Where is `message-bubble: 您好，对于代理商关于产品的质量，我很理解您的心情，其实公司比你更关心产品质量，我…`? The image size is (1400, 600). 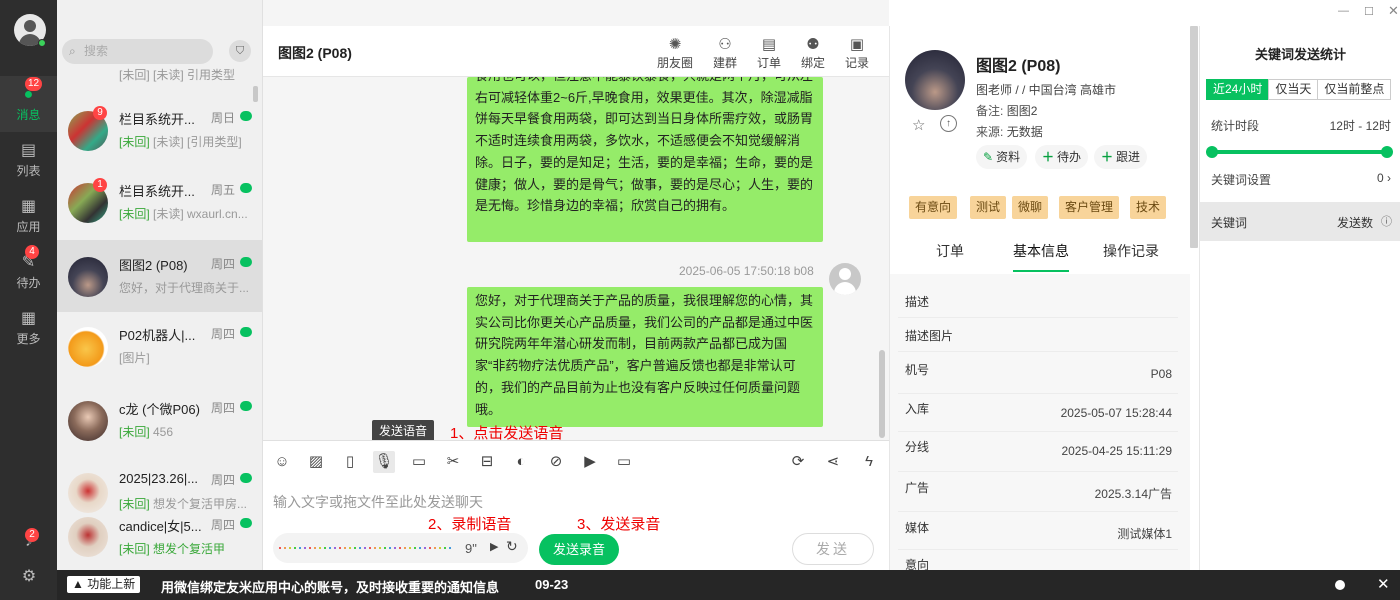
message-bubble: 您好，对于代理商关于产品的质量，我很理解您的心情，其实公司比你更关心产品质量，我… is located at coordinates (645, 357).